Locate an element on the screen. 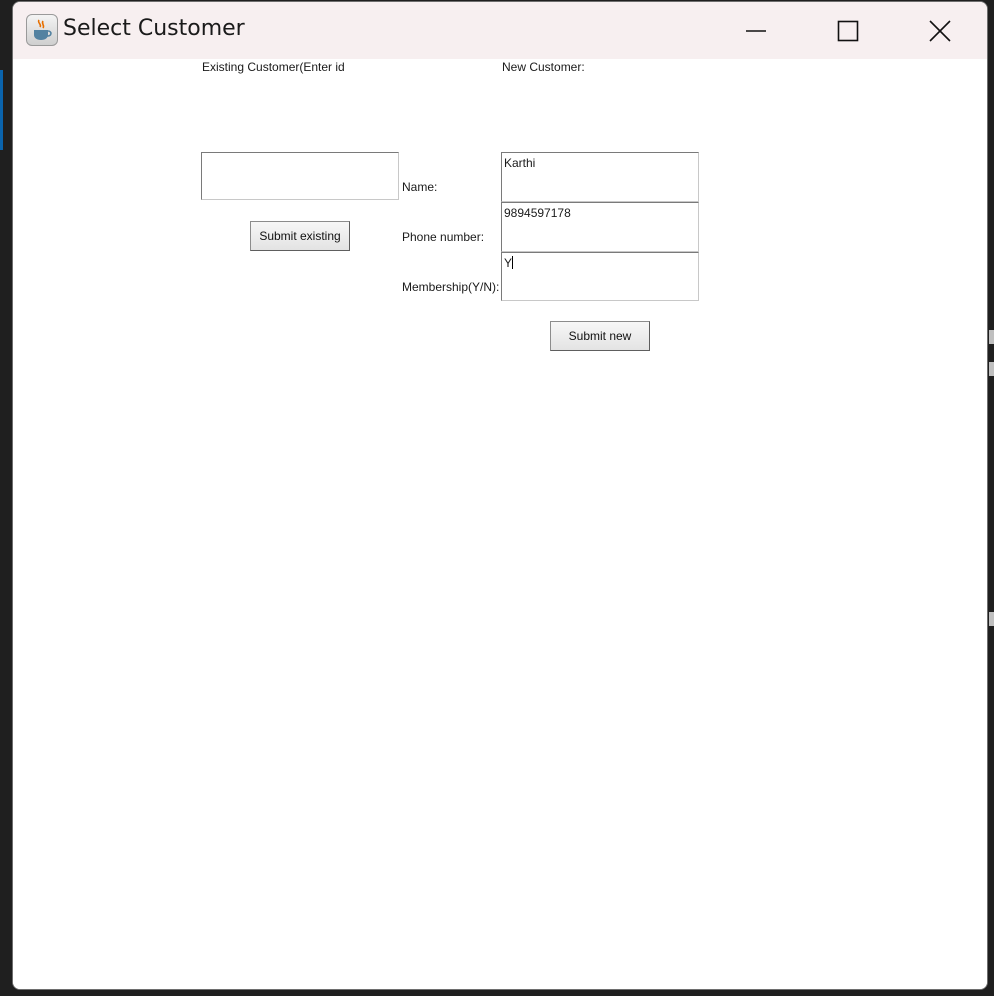  membership-field: Y is located at coordinates (600, 276).